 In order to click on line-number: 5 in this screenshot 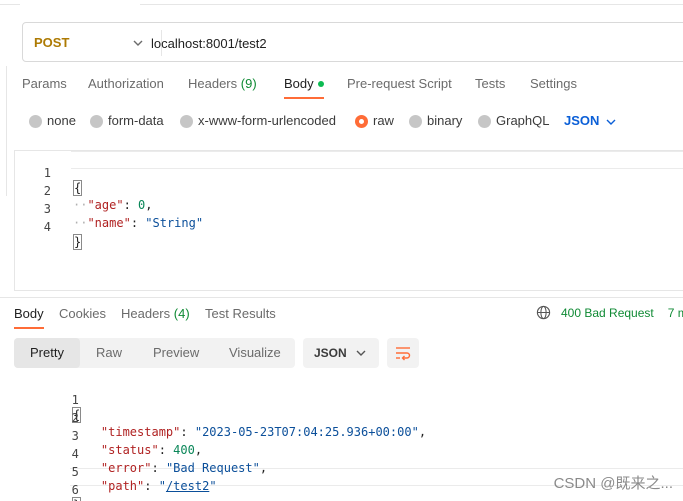, I will do `click(75, 472)`.